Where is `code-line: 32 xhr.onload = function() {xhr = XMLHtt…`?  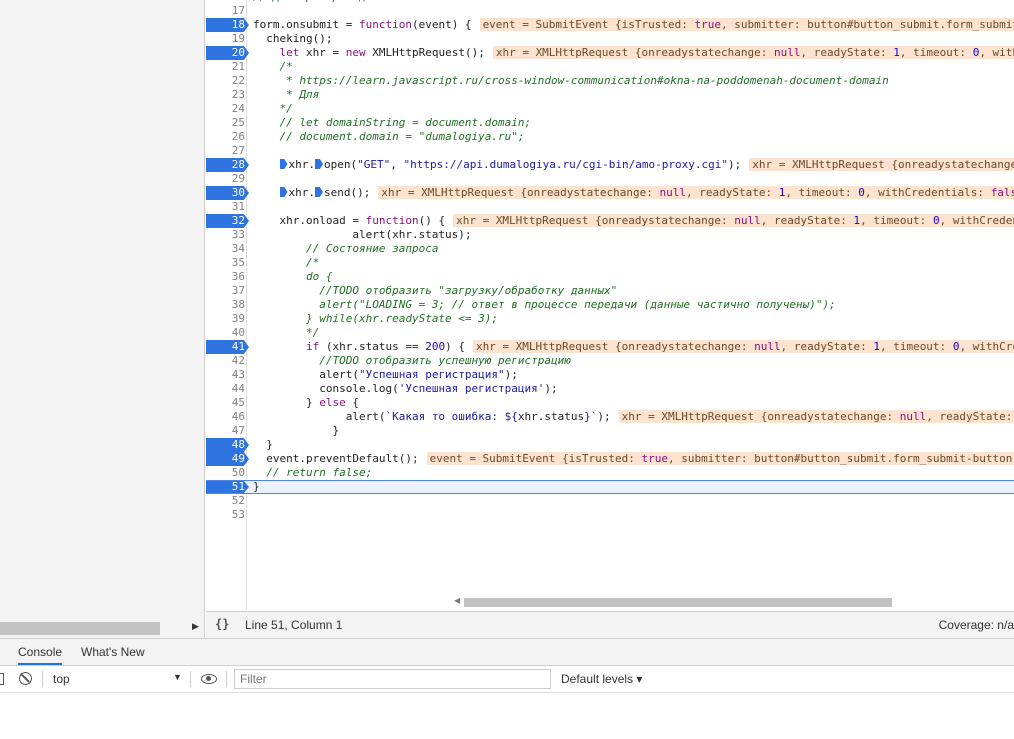 code-line: 32 xhr.onload = function() {xhr = XMLHtt… is located at coordinates (610, 221).